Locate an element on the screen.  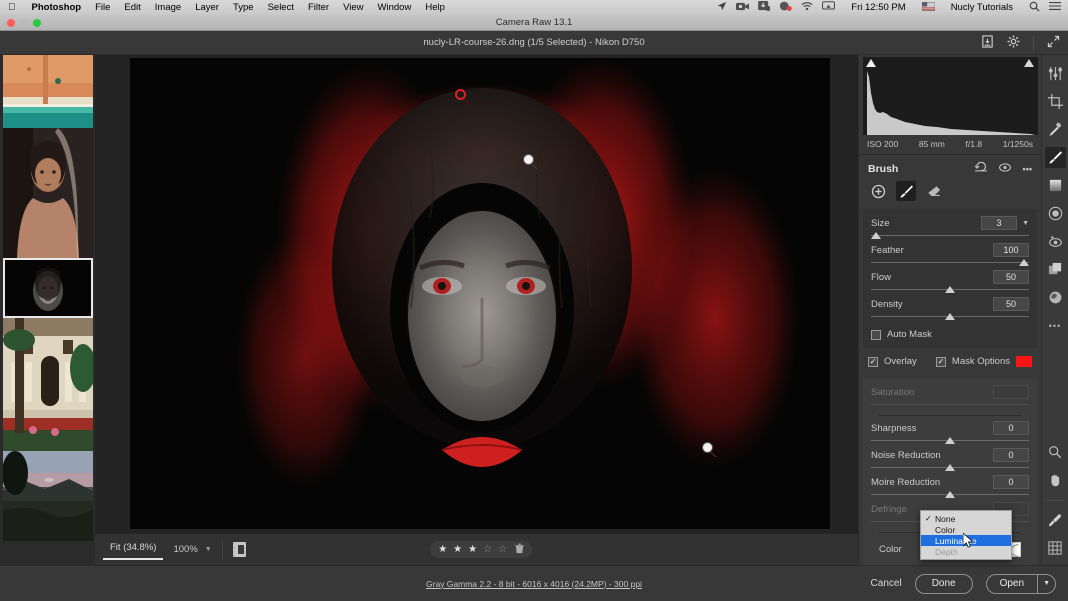
slider-value: 3 is located at coordinates (999, 223).